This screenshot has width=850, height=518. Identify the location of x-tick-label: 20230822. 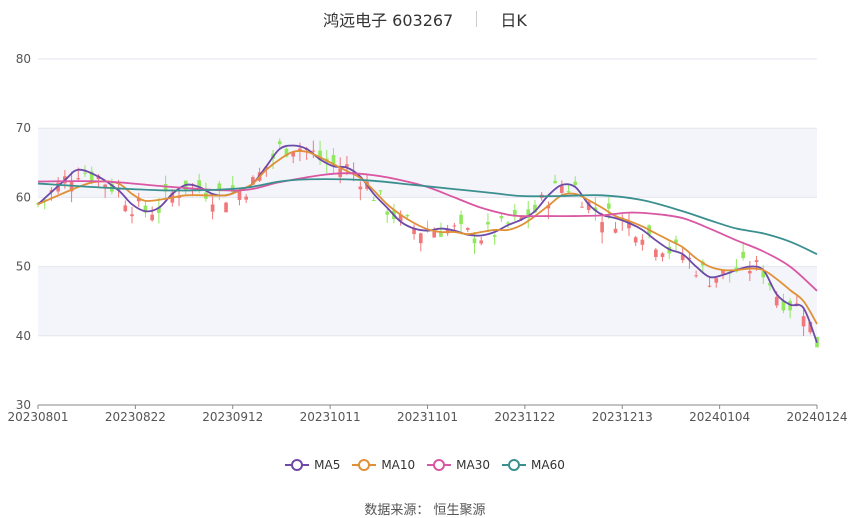
(135, 417).